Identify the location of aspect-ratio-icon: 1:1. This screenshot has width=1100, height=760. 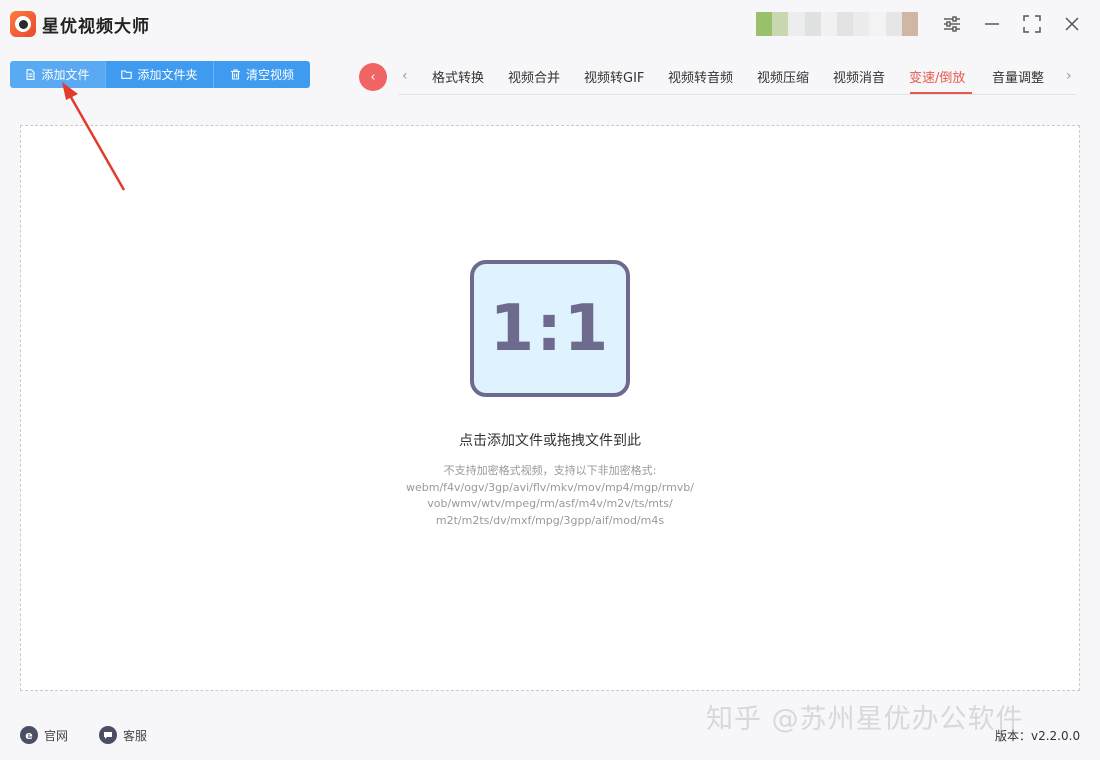
(550, 328).